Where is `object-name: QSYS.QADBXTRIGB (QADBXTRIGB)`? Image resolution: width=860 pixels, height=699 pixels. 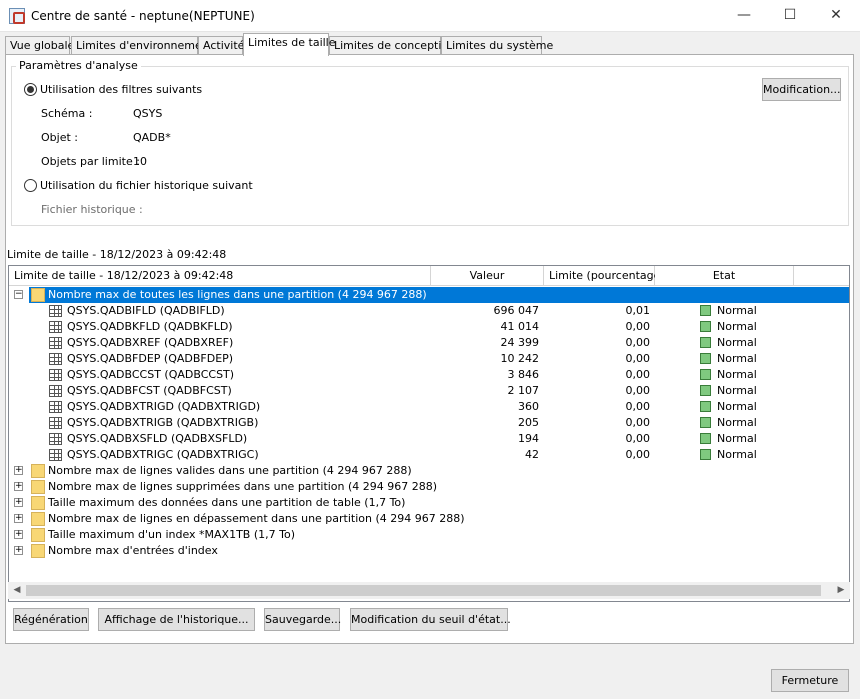 object-name: QSYS.QADBXTRIGB (QADBXTRIGB) is located at coordinates (163, 422).